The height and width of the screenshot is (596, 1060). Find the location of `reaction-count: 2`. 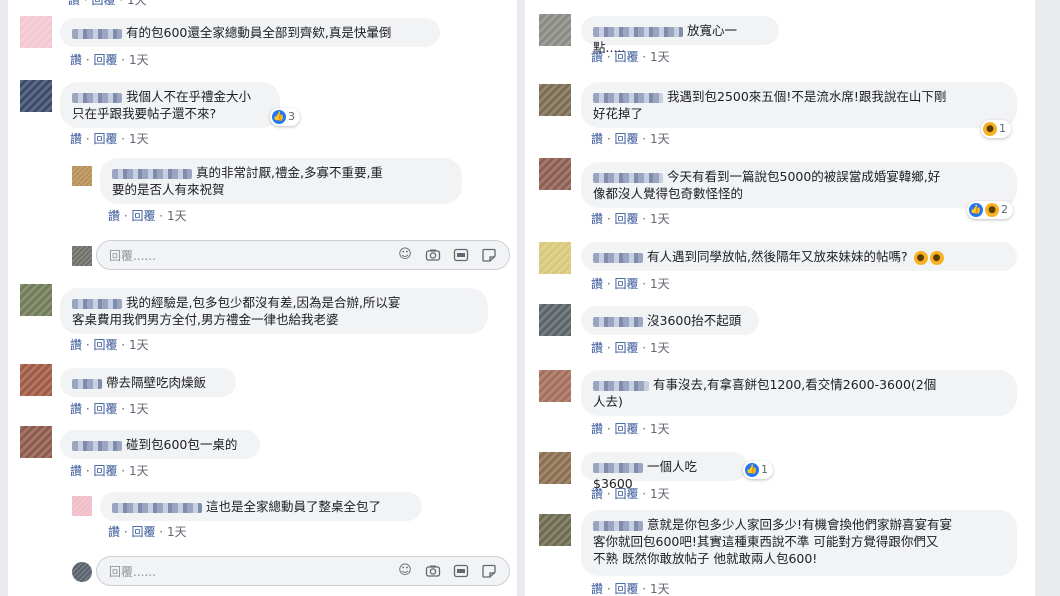

reaction-count: 2 is located at coordinates (1004, 209).